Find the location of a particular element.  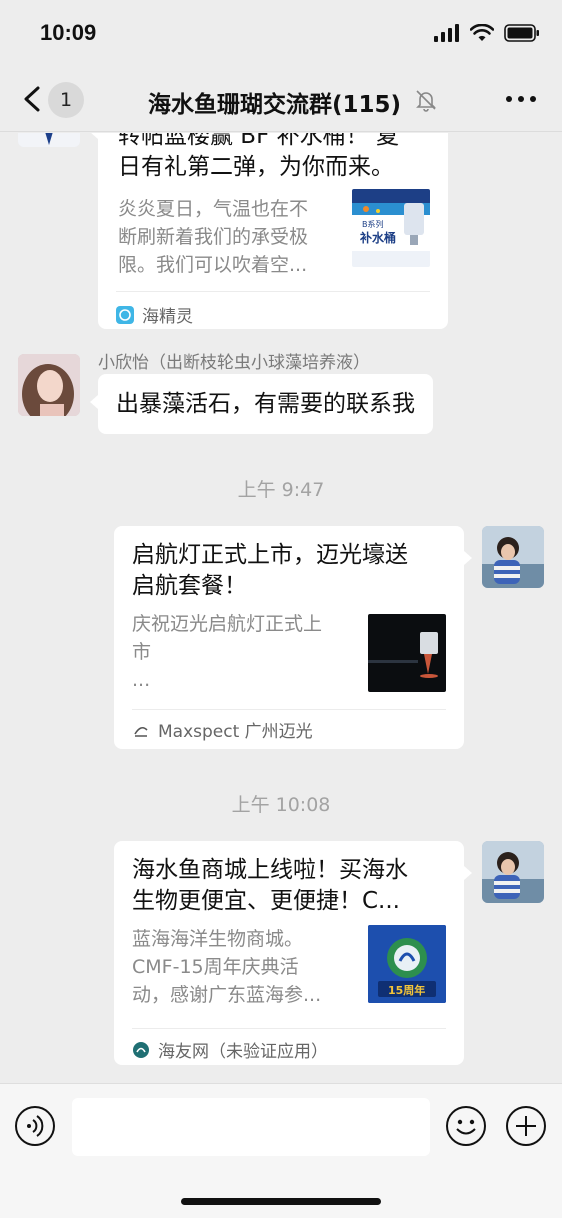

card-title: 启航灯正式上市，迈光壕送 is located at coordinates (270, 555).